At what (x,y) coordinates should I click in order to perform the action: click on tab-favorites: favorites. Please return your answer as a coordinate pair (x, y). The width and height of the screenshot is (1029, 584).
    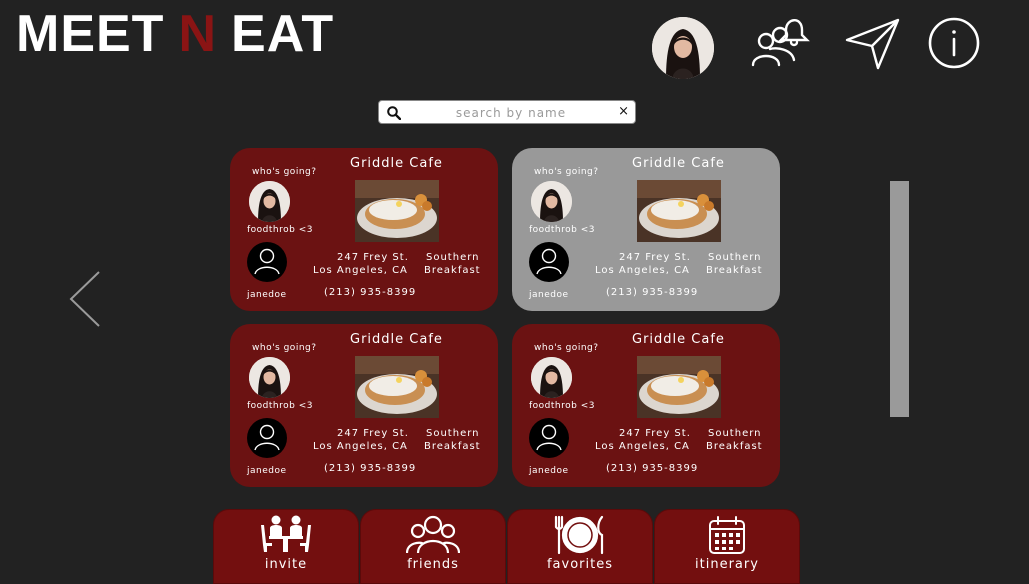
    Looking at the image, I should click on (580, 546).